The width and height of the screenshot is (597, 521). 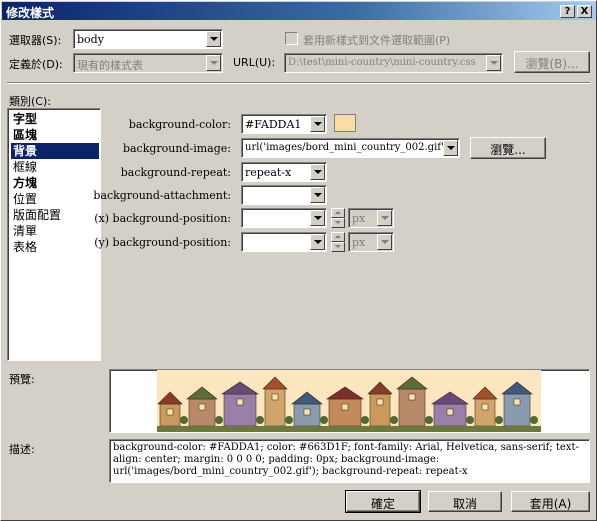 I want to click on bg-repeat-value: repeat-x, so click(x=268, y=172).